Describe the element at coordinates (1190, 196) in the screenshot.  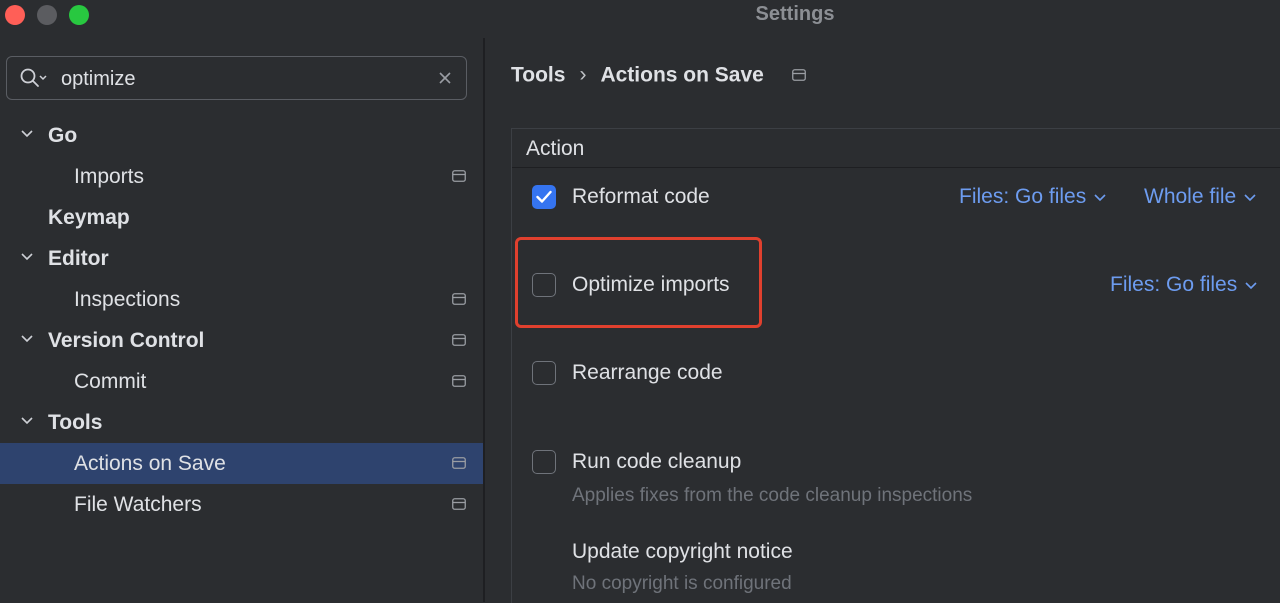
I see `dropdown-value: Whole file` at that location.